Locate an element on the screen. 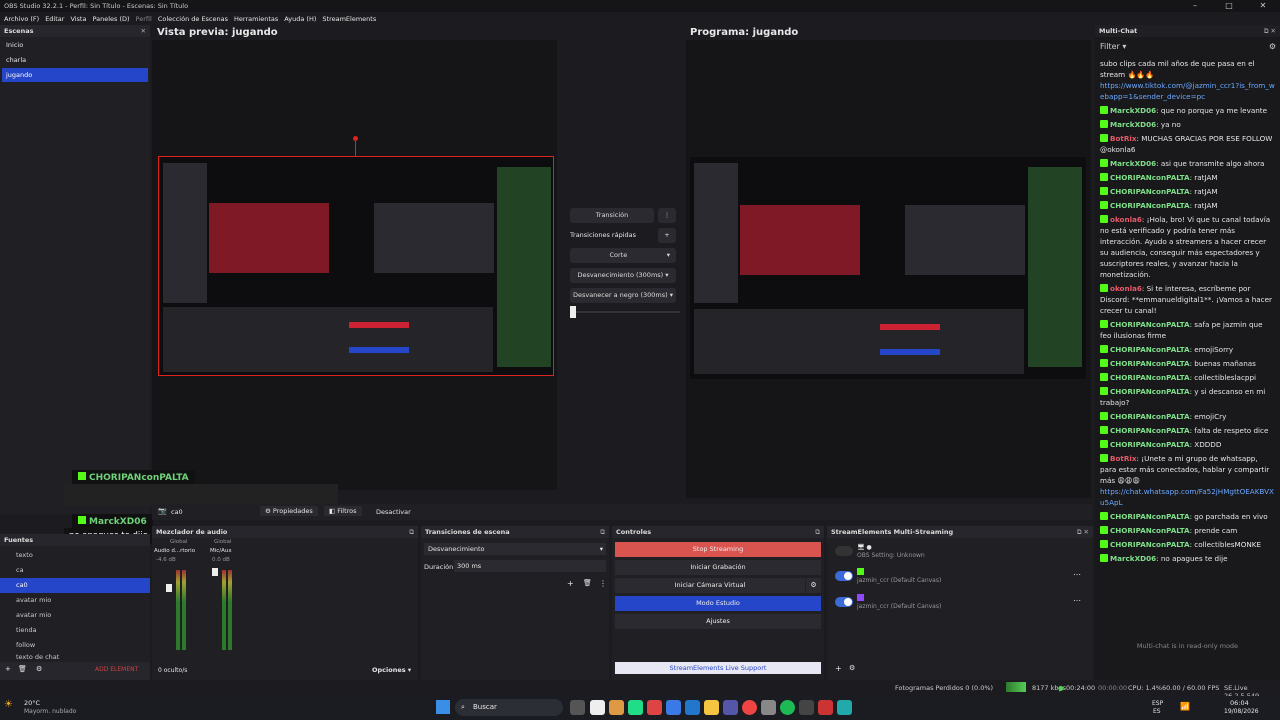  preview-scene-thumbnail is located at coordinates (356, 266).